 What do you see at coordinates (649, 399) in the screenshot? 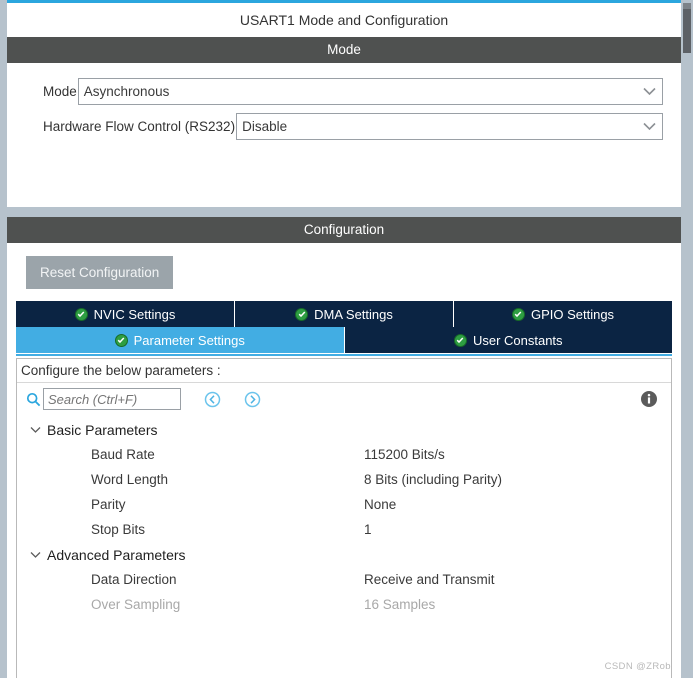
I see `info-icon` at bounding box center [649, 399].